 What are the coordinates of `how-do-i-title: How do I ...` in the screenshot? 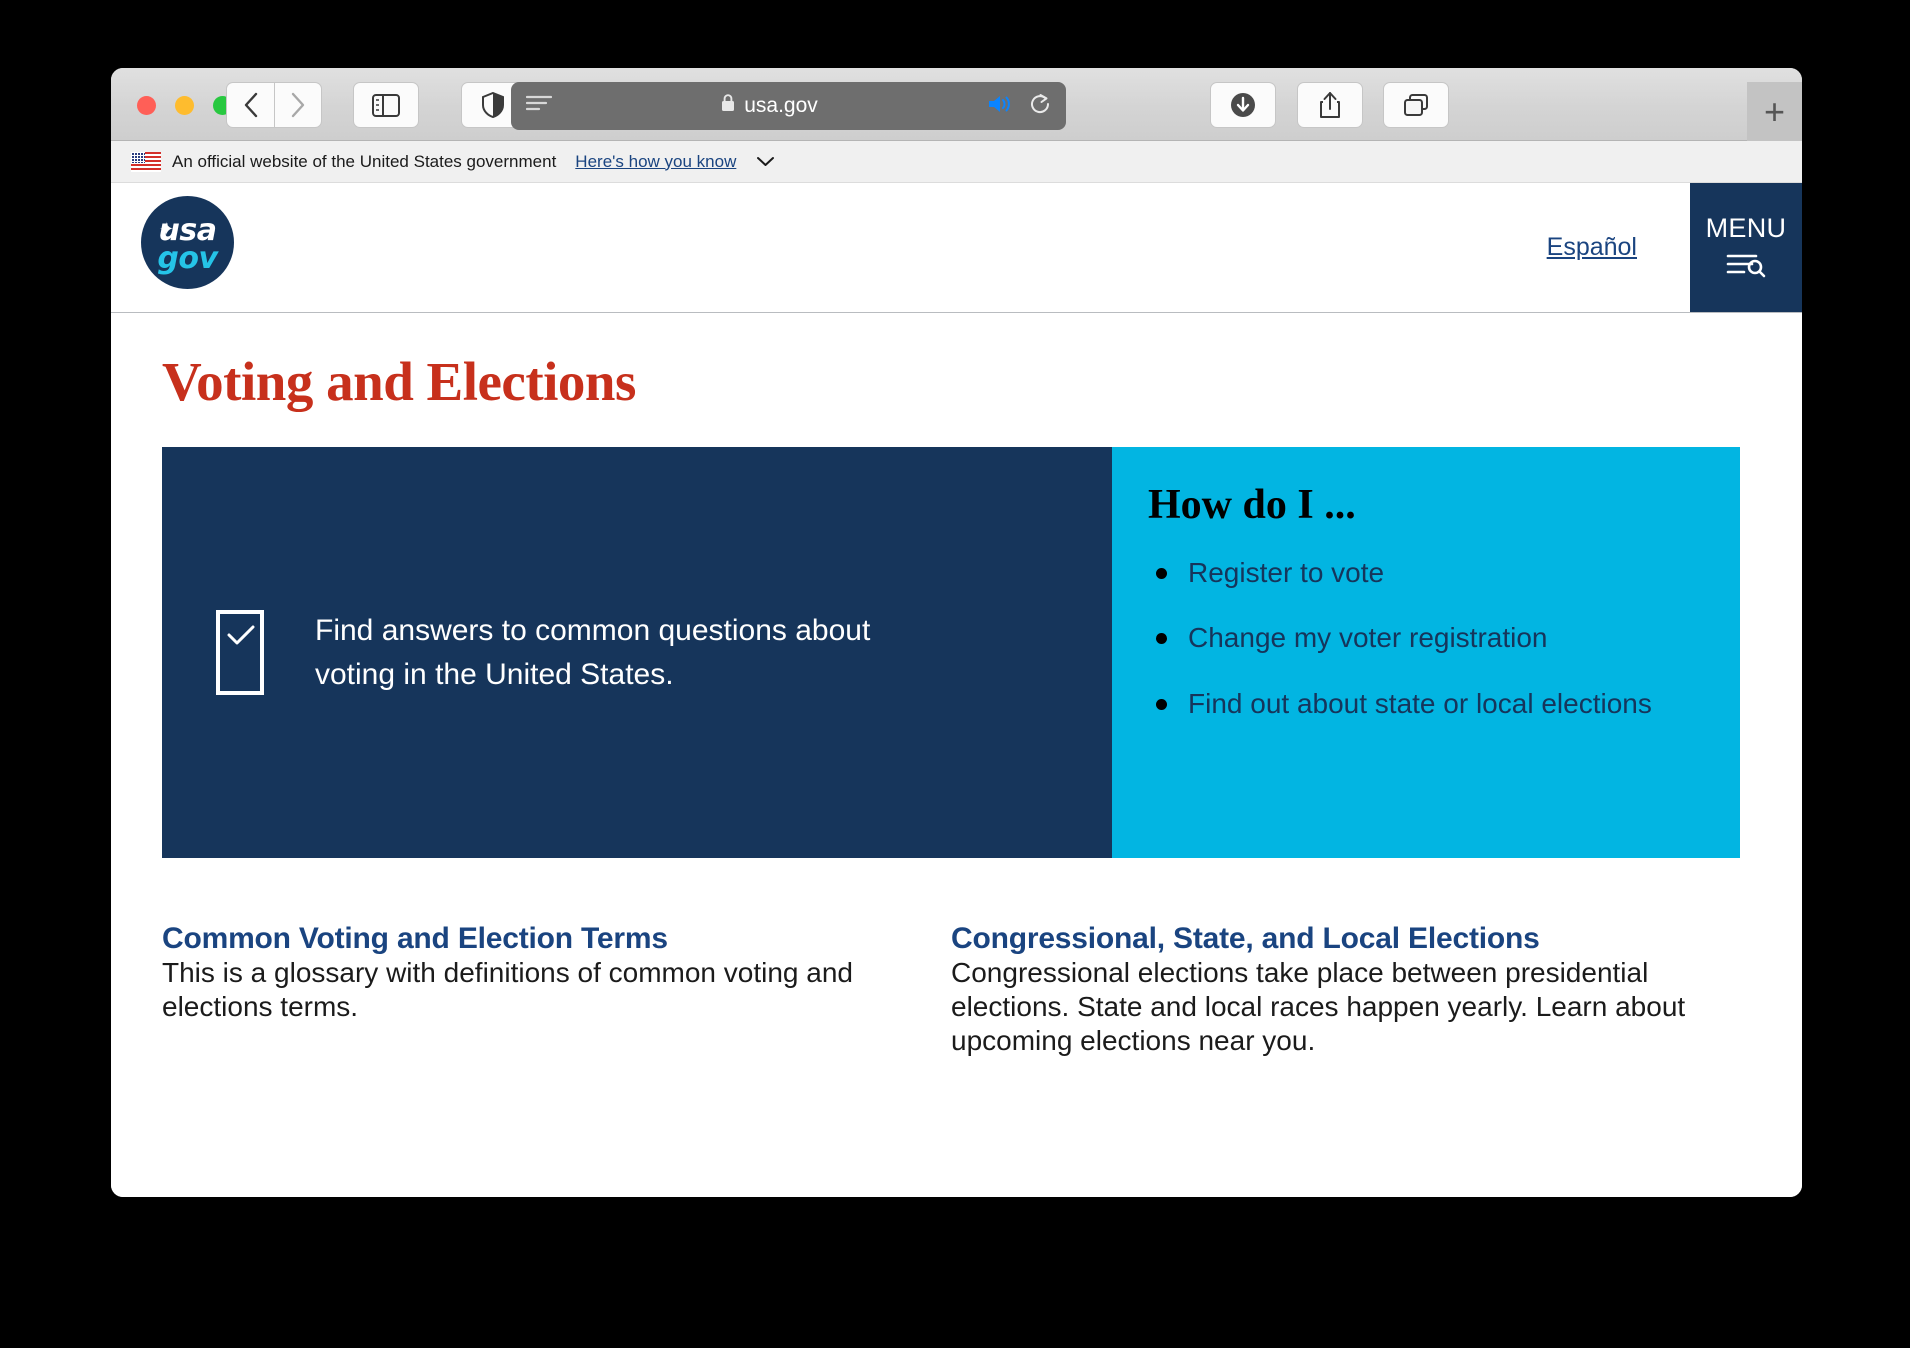 It's located at (1252, 505).